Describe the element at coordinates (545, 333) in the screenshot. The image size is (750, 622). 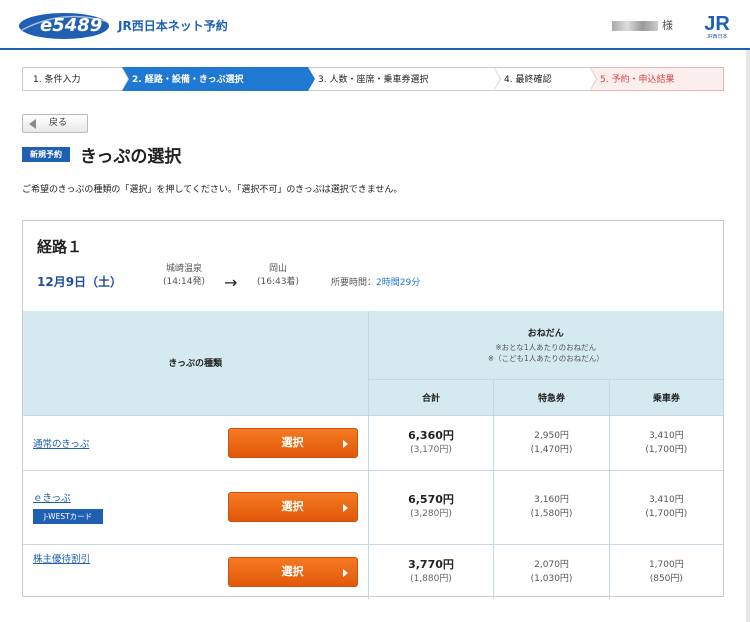
I see `price-header-label: おねだん` at that location.